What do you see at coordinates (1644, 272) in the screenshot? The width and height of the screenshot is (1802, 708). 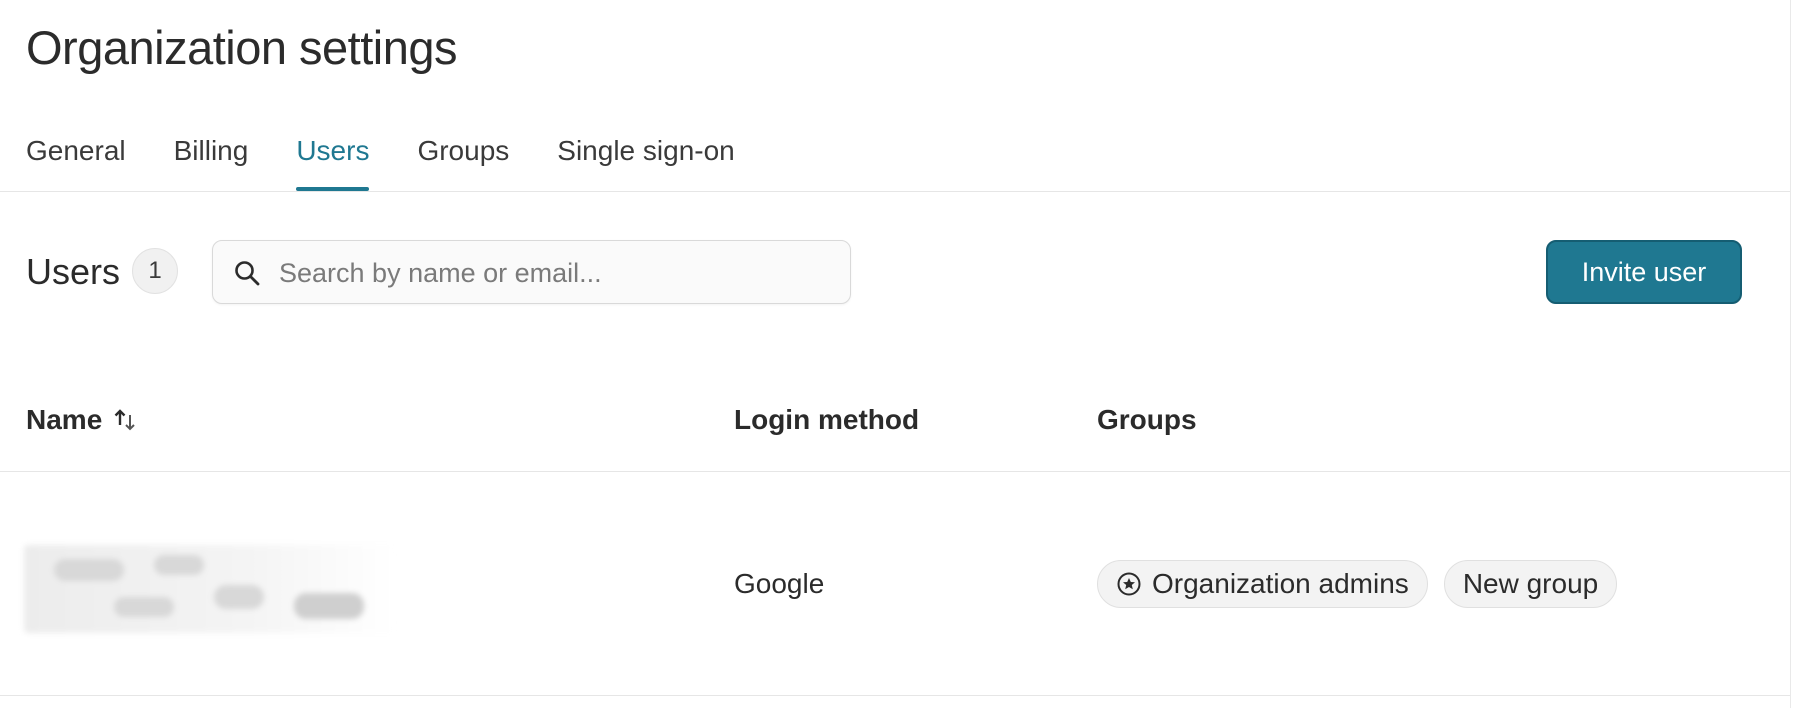 I see `invite-user-button: Invite user` at bounding box center [1644, 272].